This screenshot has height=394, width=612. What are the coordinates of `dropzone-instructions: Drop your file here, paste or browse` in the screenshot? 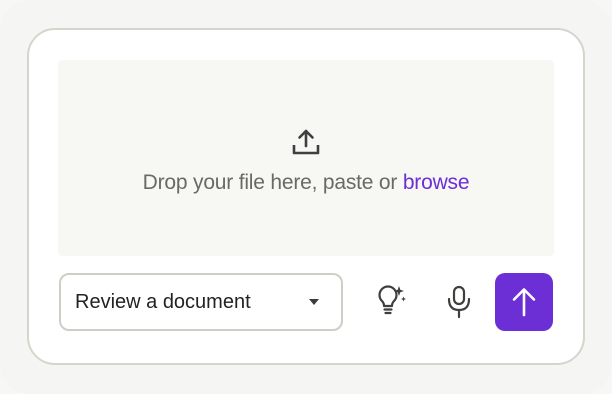 It's located at (306, 183).